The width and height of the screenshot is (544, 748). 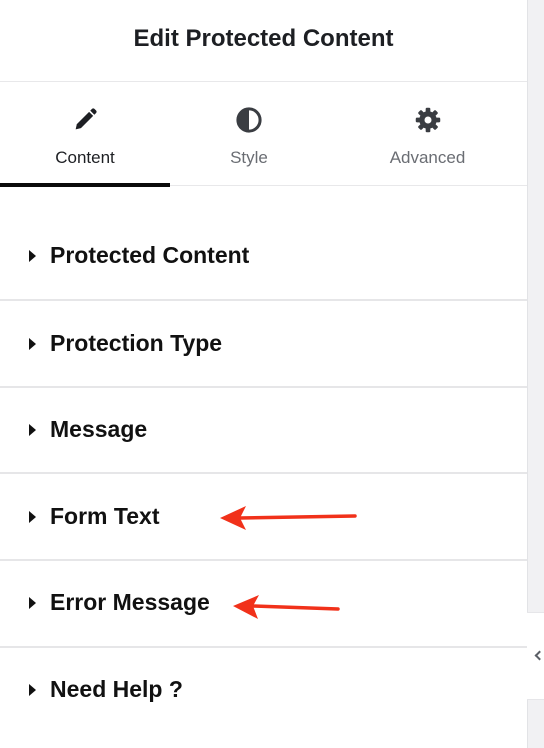 What do you see at coordinates (85, 134) in the screenshot?
I see `tab-content: Content` at bounding box center [85, 134].